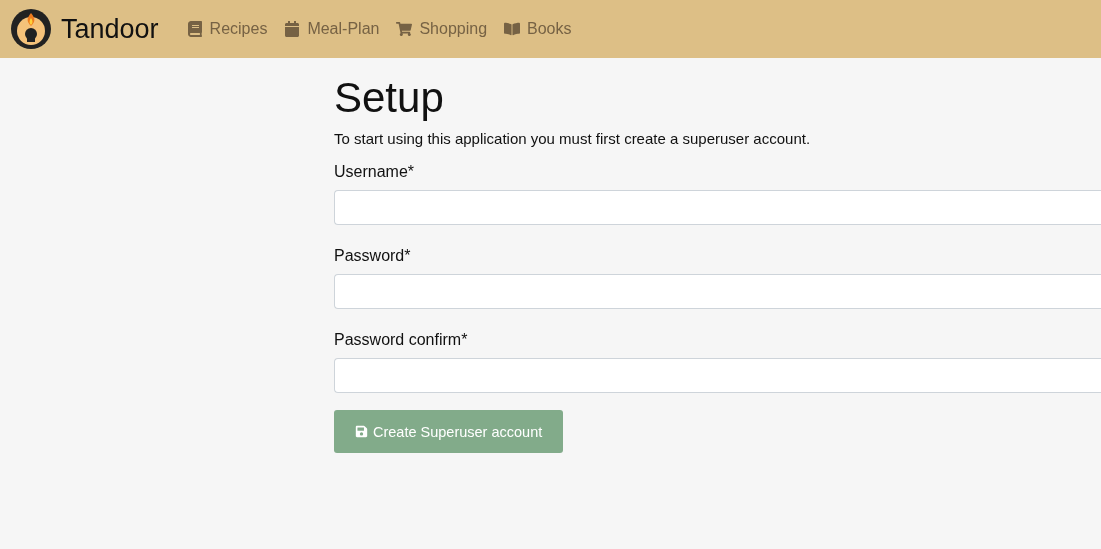  What do you see at coordinates (227, 29) in the screenshot?
I see `nav-link: Recipes` at bounding box center [227, 29].